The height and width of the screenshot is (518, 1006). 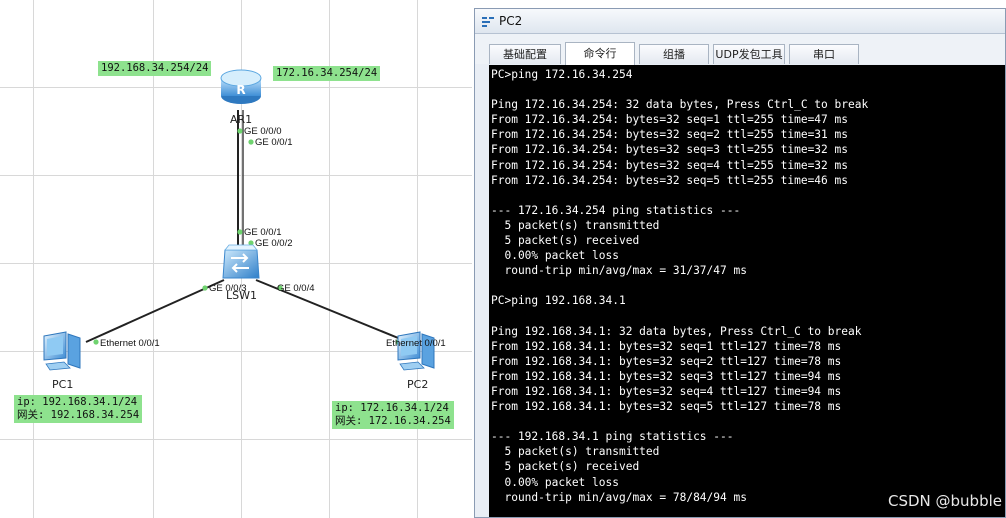 What do you see at coordinates (77, 402) in the screenshot?
I see `pc1-ip: ip: 192.168.34.1/24` at bounding box center [77, 402].